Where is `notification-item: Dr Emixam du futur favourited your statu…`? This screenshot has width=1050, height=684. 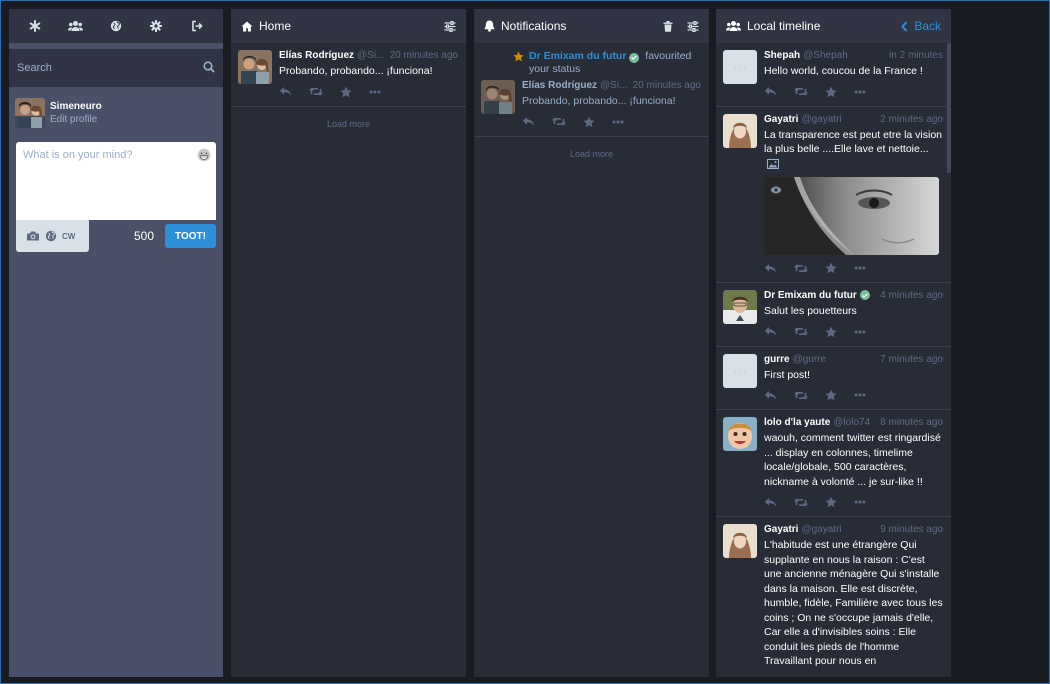
notification-item: Dr Emixam du futur favourited your statu… is located at coordinates (591, 90).